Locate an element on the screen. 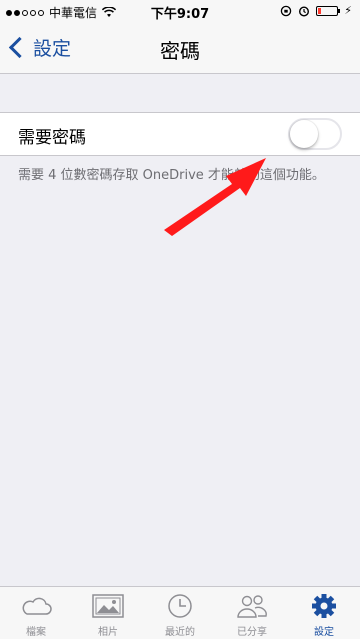  tab-settings-label: 設定 is located at coordinates (324, 632).